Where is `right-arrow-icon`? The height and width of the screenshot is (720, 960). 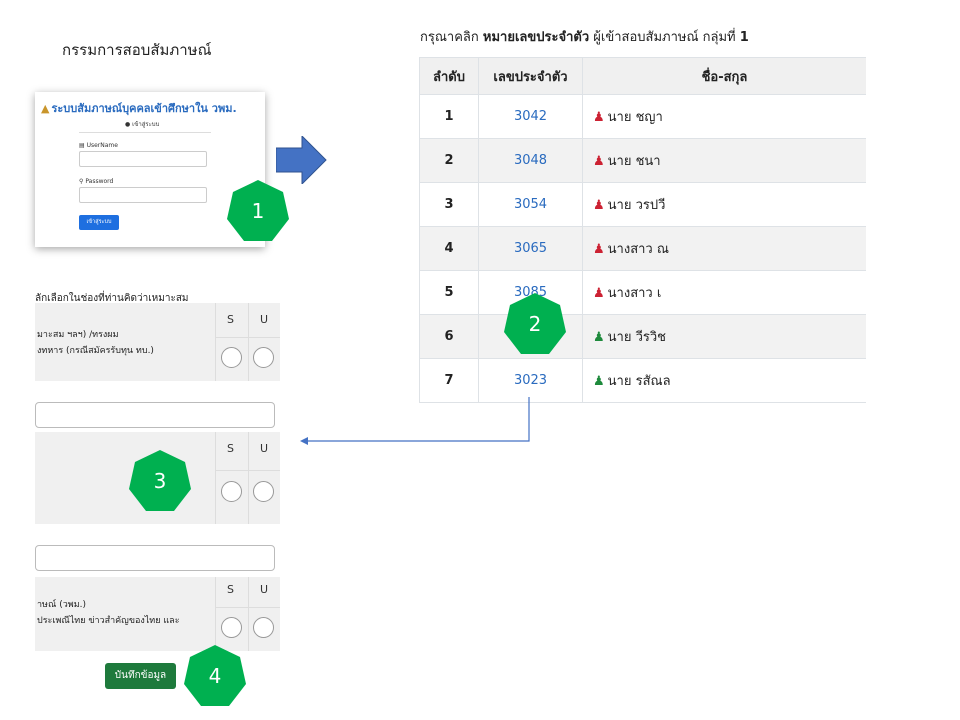 right-arrow-icon is located at coordinates (301, 160).